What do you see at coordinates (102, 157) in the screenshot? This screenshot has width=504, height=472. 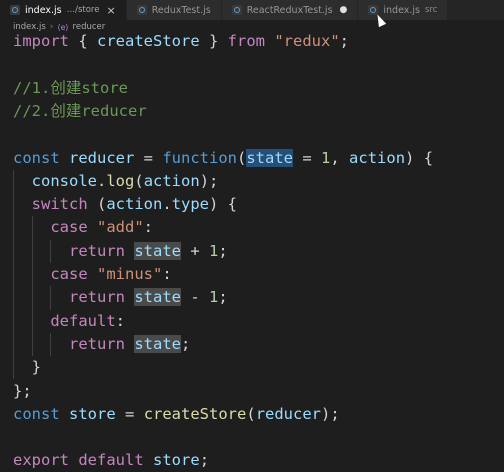 I see `code-token: reducer` at bounding box center [102, 157].